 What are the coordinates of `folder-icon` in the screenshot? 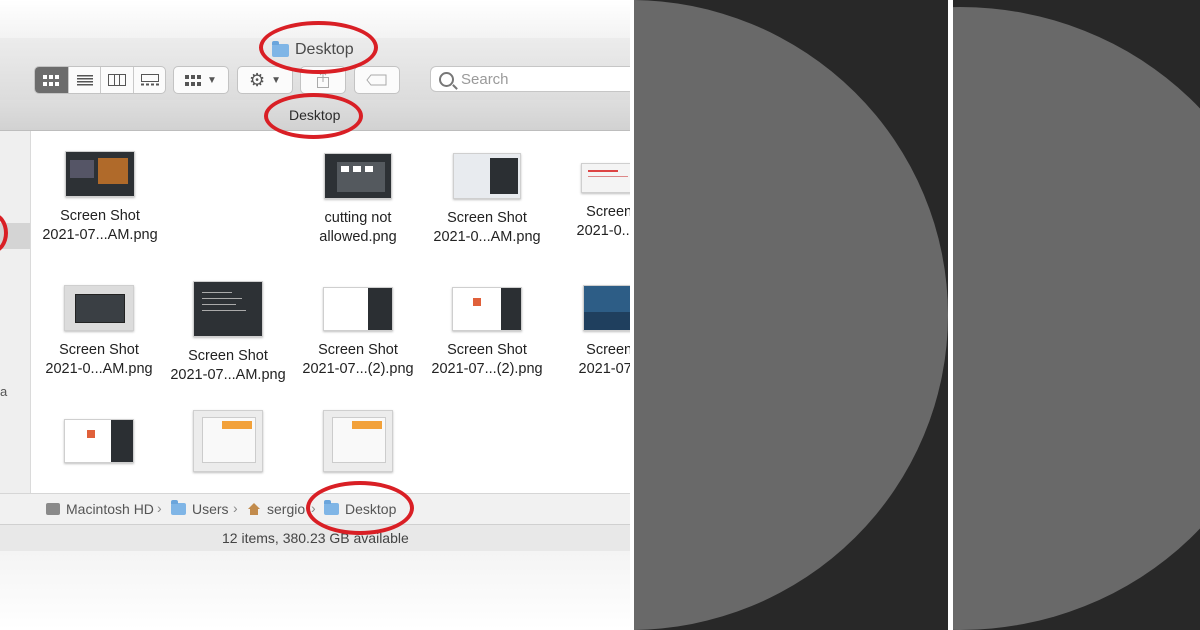 It's located at (178, 507).